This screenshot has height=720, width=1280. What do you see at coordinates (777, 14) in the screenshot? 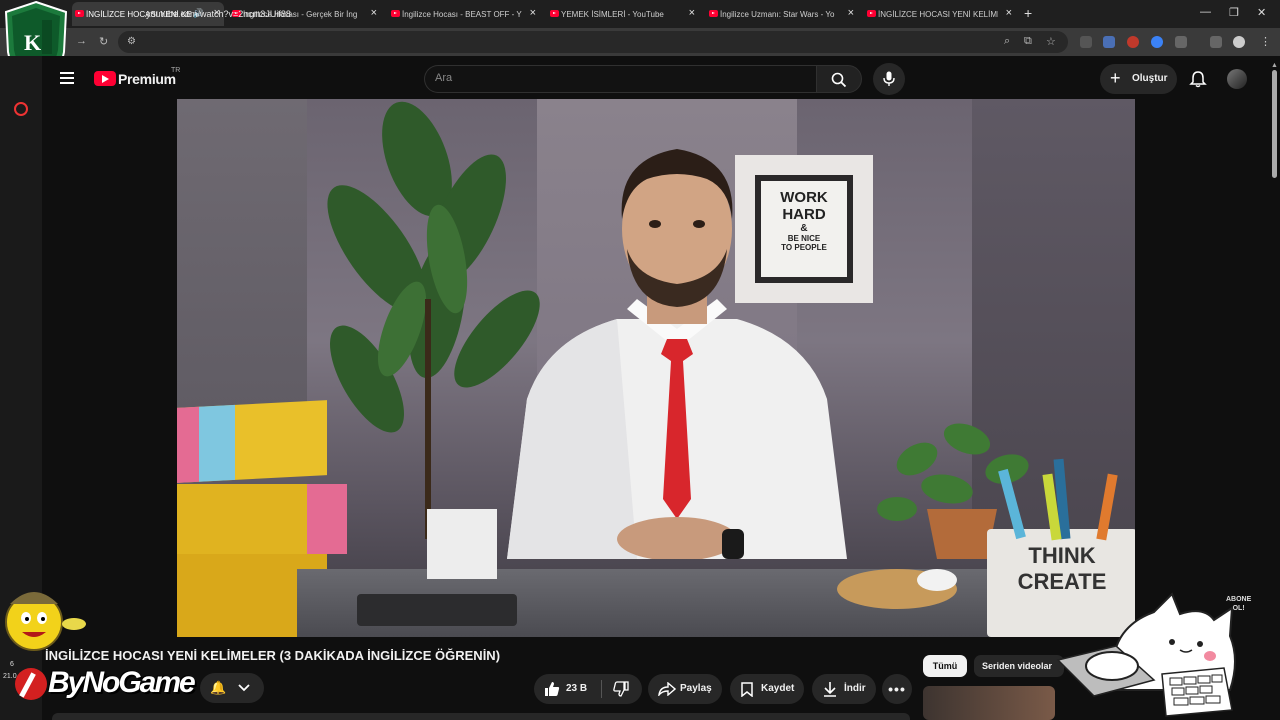
I see `tab-title: İngilizce Uzmanı: Star Wars - Yo` at bounding box center [777, 14].